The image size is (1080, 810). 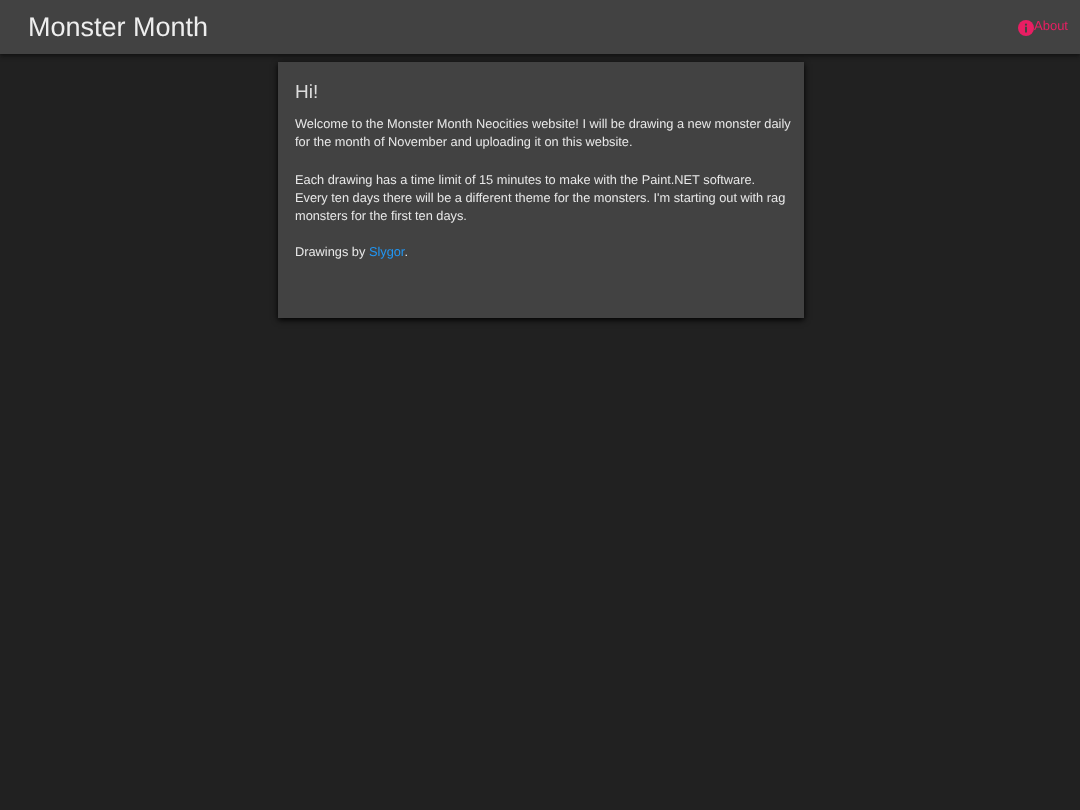 I want to click on info-icon, so click(x=1026, y=27).